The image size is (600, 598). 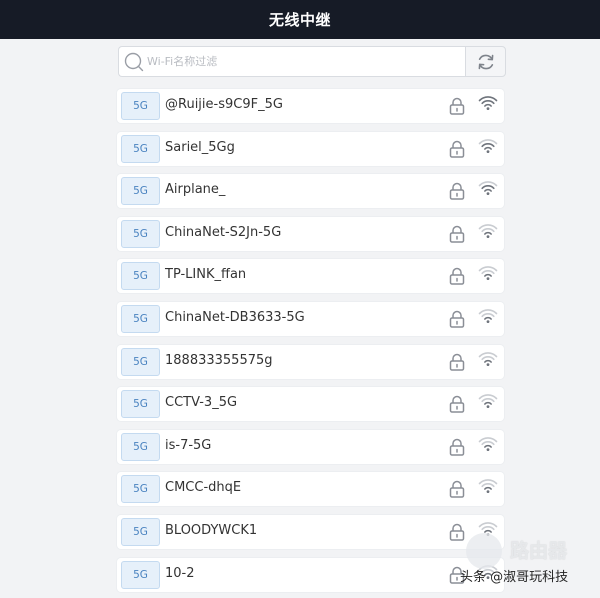 What do you see at coordinates (310, 318) in the screenshot?
I see `network-row: 5G ChinaNet-DB3633-5G` at bounding box center [310, 318].